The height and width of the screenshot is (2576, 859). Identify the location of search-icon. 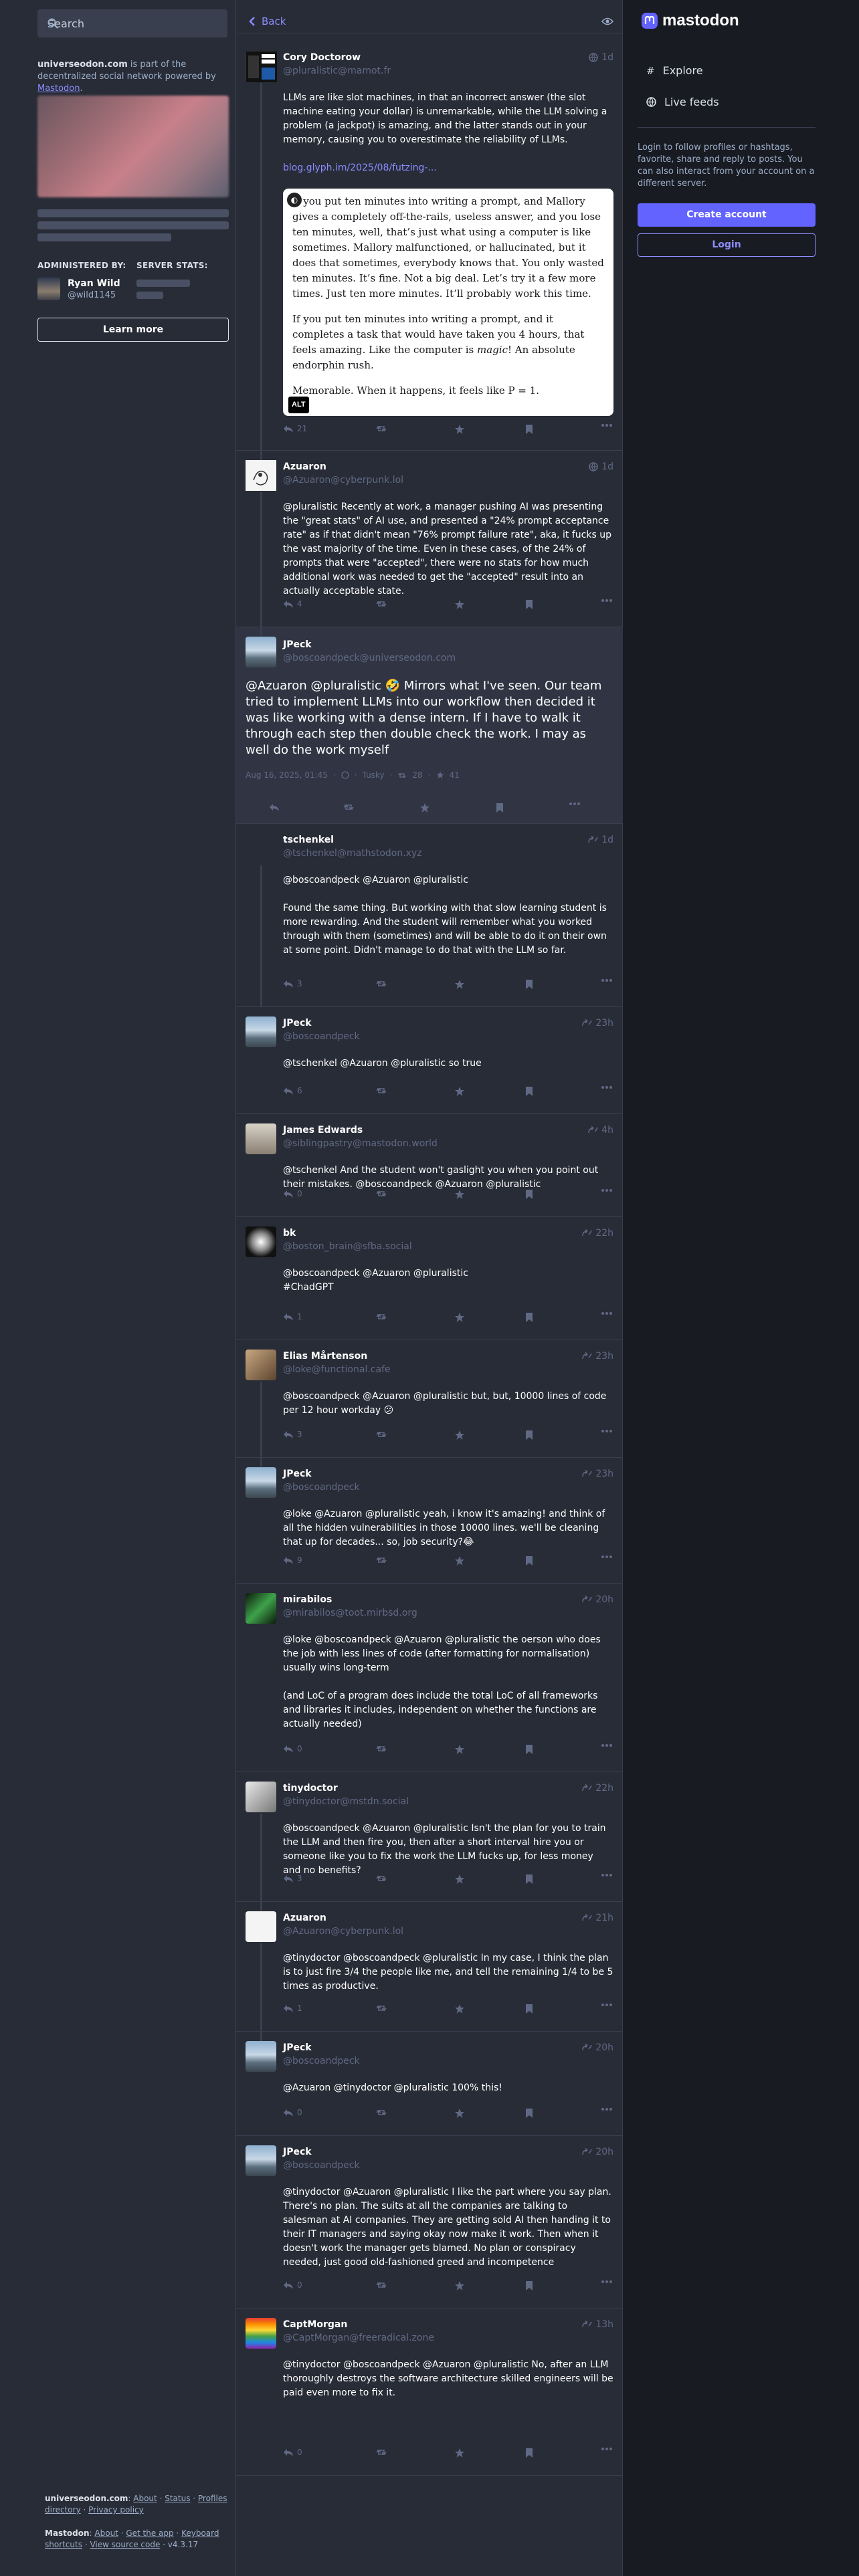
(133, 24).